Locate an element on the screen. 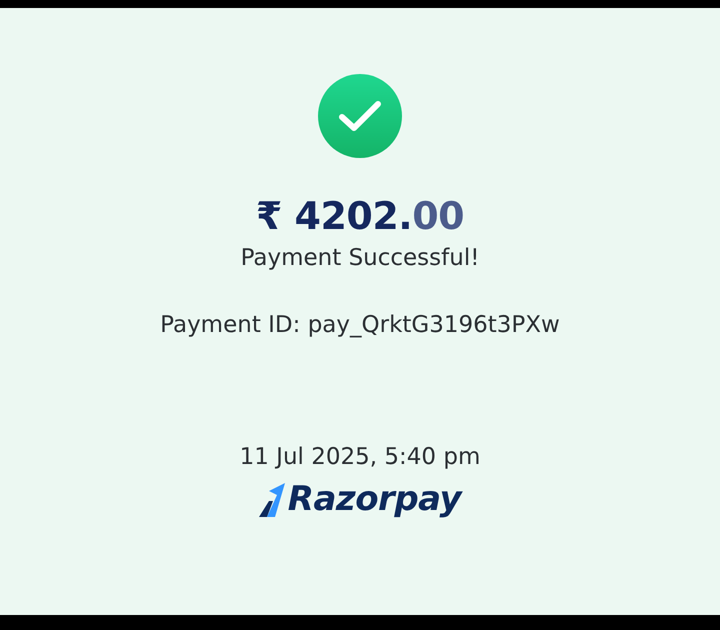 This screenshot has height=630, width=720. status-text: Payment Successful! is located at coordinates (360, 258).